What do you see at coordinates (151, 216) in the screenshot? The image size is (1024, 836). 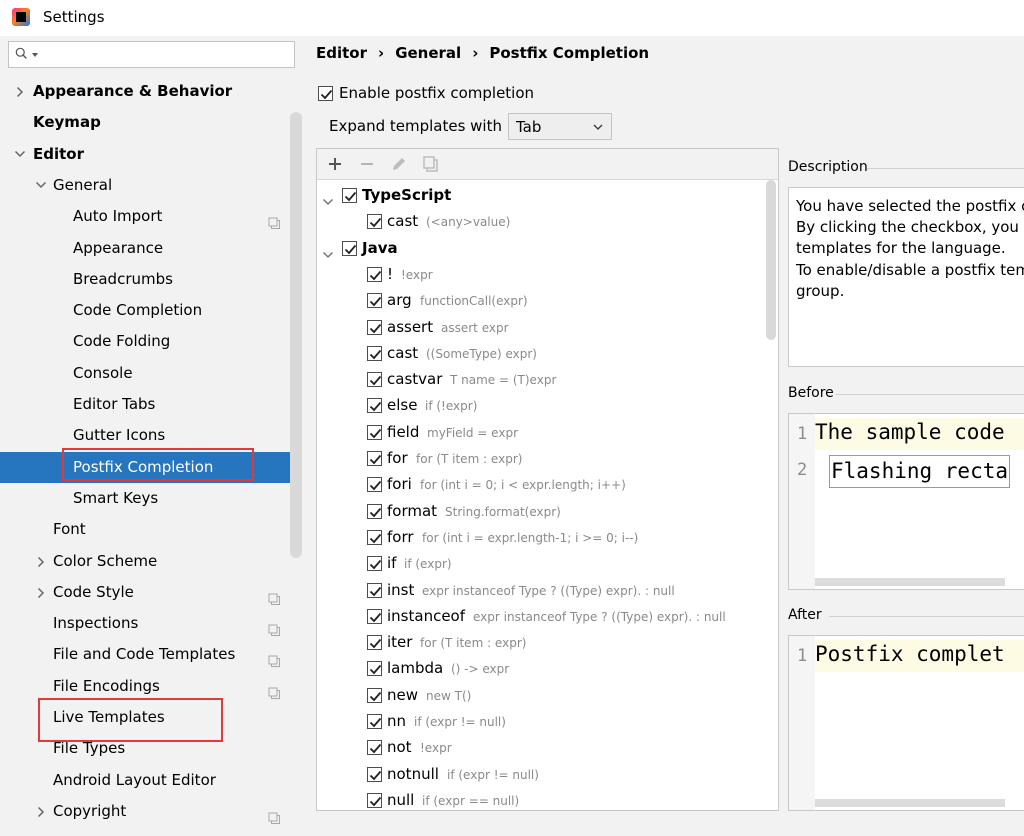 I see `sidebar-item-auto-import: Auto Import` at bounding box center [151, 216].